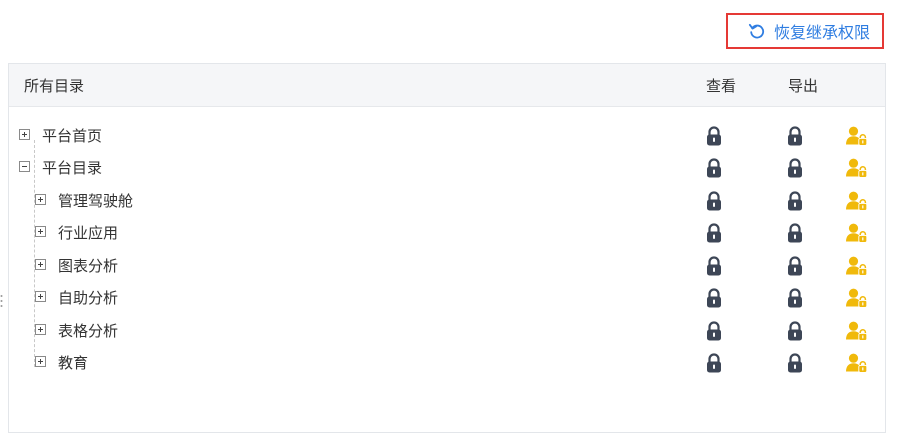 The height and width of the screenshot is (433, 900). Describe the element at coordinates (88, 265) in the screenshot. I see `tree-item-label: 图表分析` at that location.